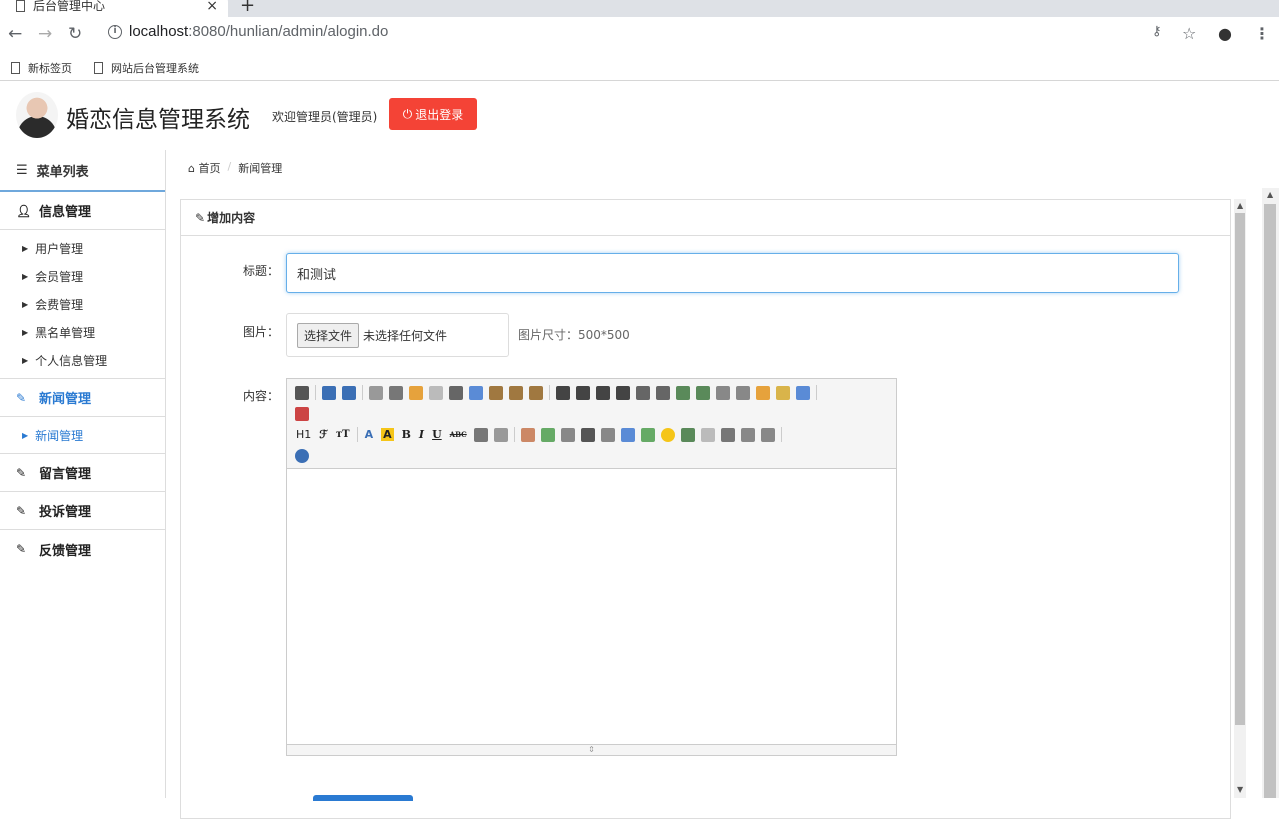  Describe the element at coordinates (727, 434) in the screenshot. I see `anchor-icon` at that location.